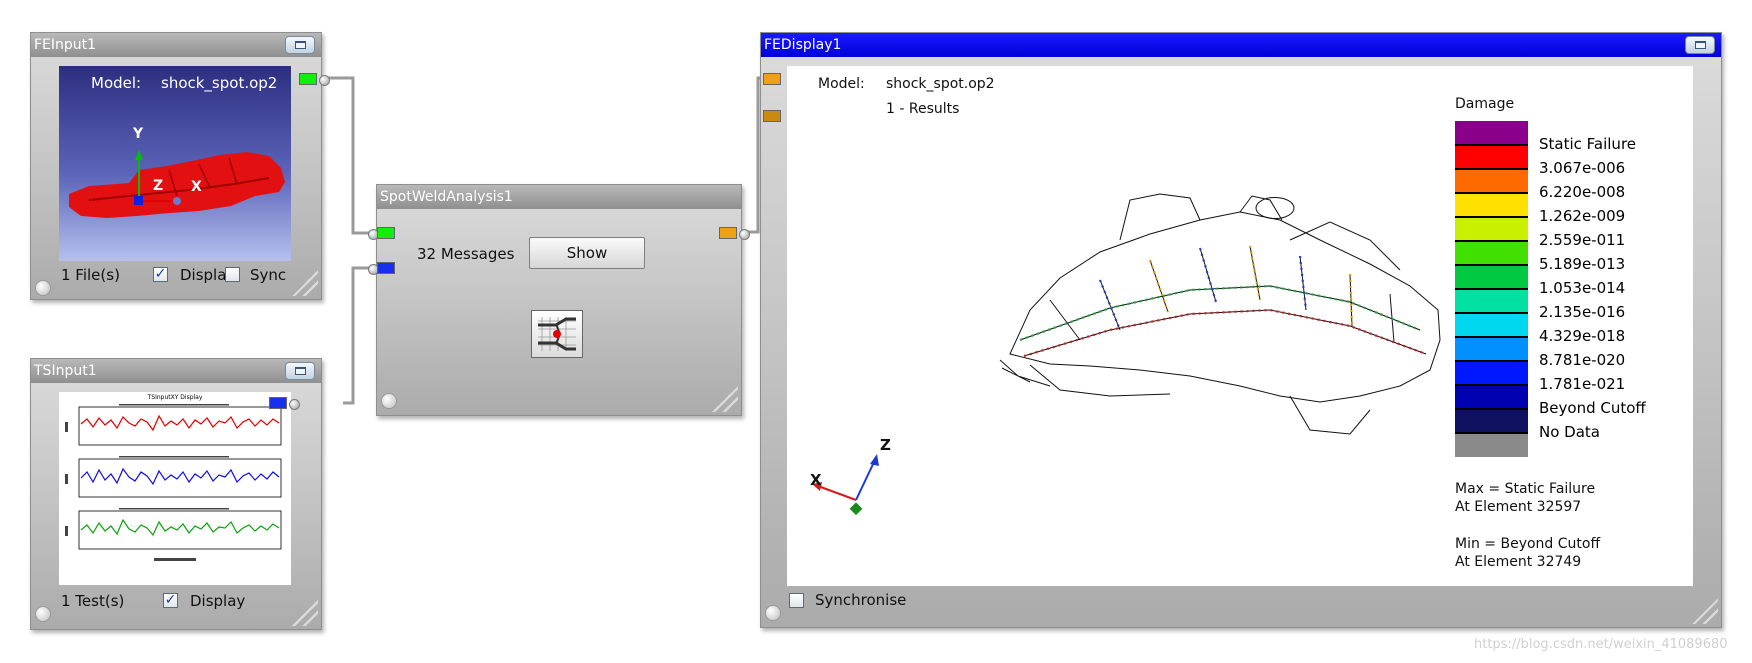 This screenshot has height=663, width=1752. Describe the element at coordinates (232, 274) in the screenshot. I see `sync-checkbox` at that location.